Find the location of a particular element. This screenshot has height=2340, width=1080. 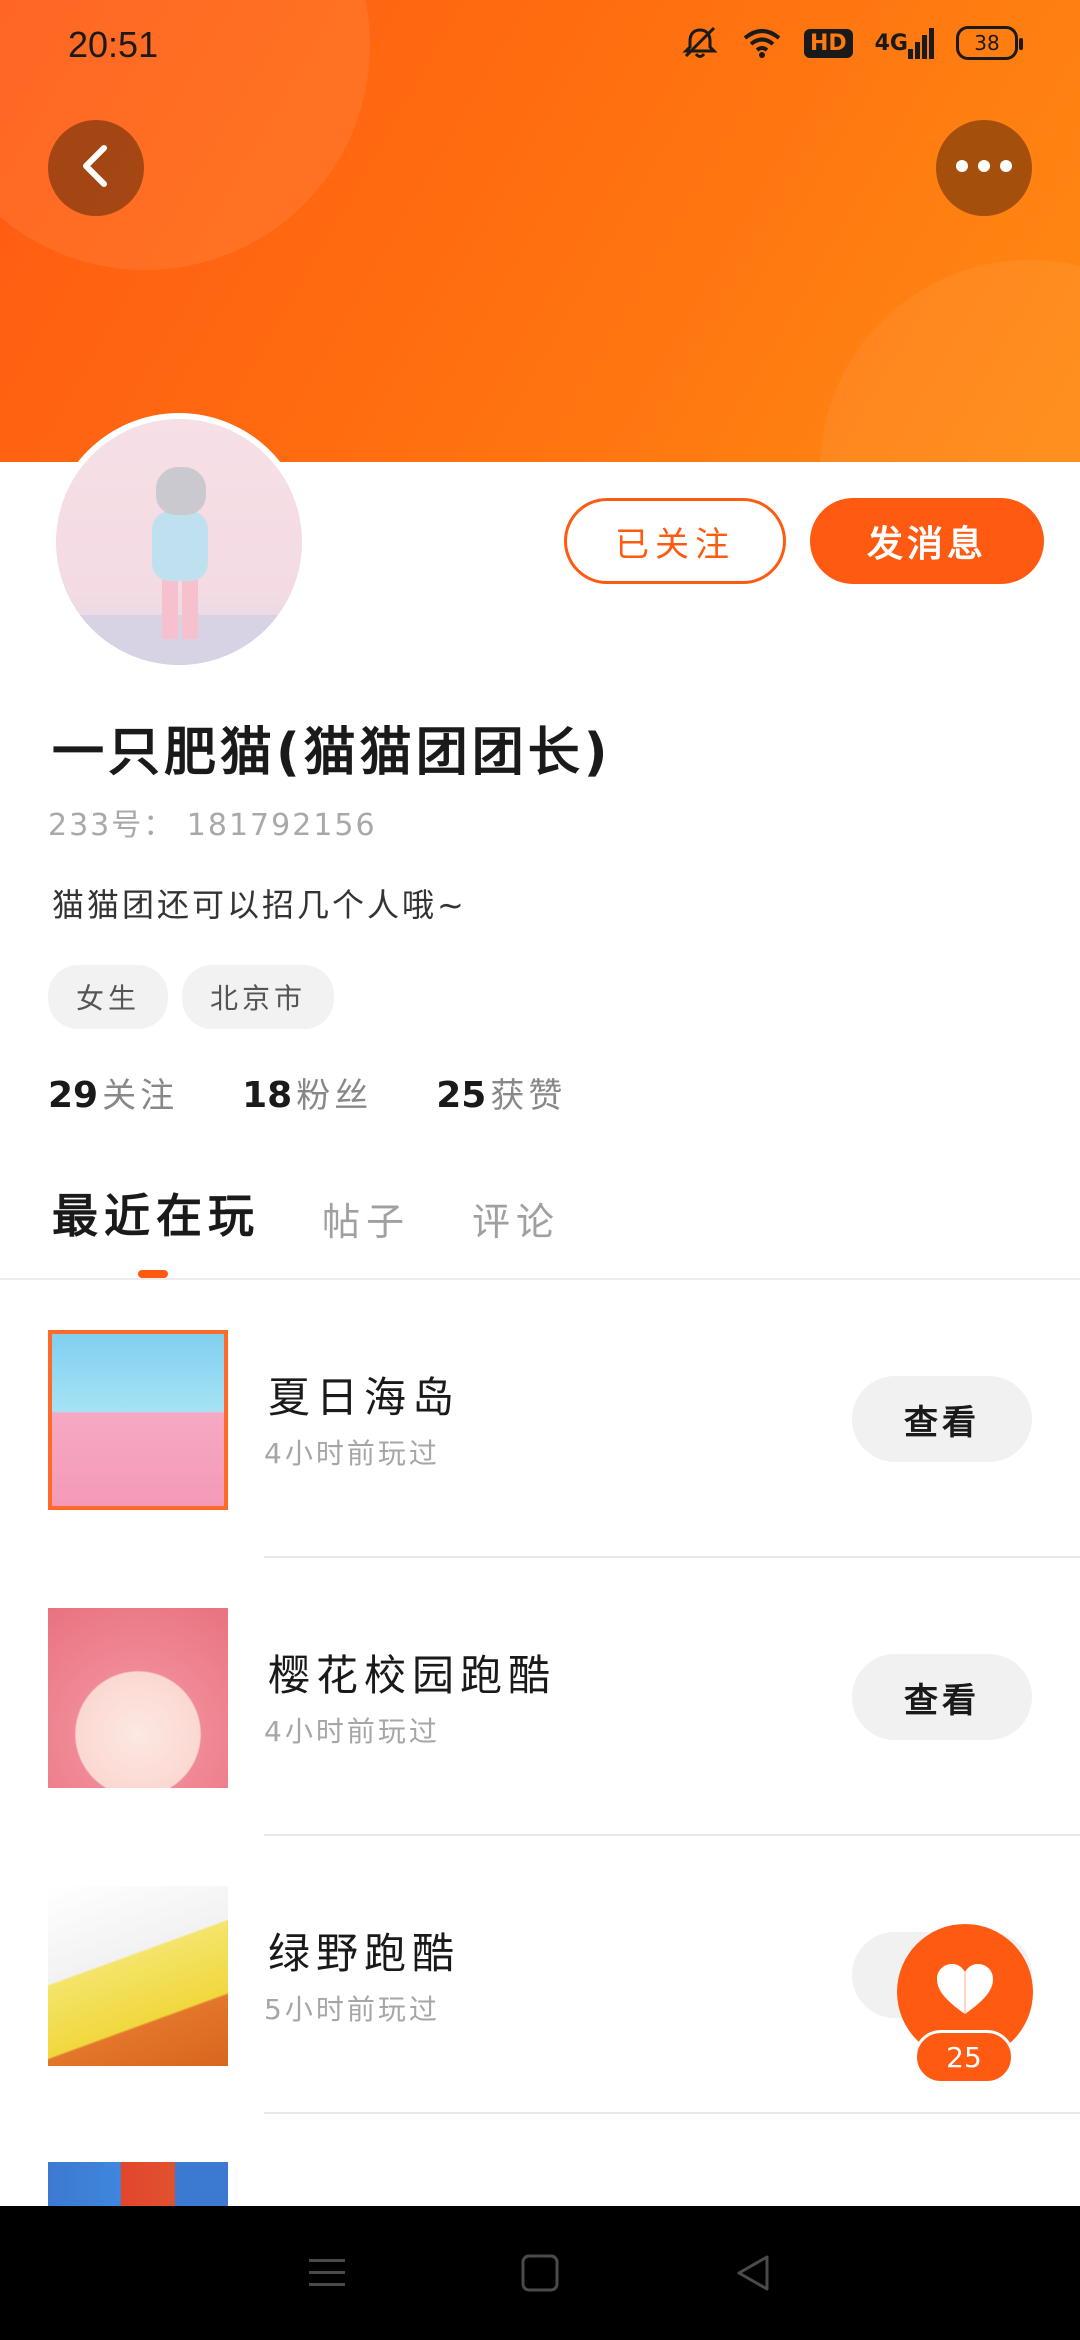

list-item is located at coordinates (540, 2171).